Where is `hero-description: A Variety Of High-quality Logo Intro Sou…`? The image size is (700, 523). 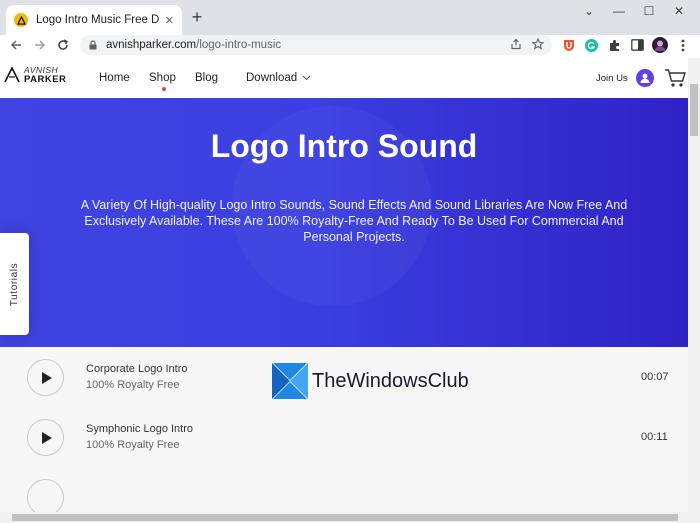
hero-description: A Variety Of High-quality Logo Intro Sou… is located at coordinates (354, 221).